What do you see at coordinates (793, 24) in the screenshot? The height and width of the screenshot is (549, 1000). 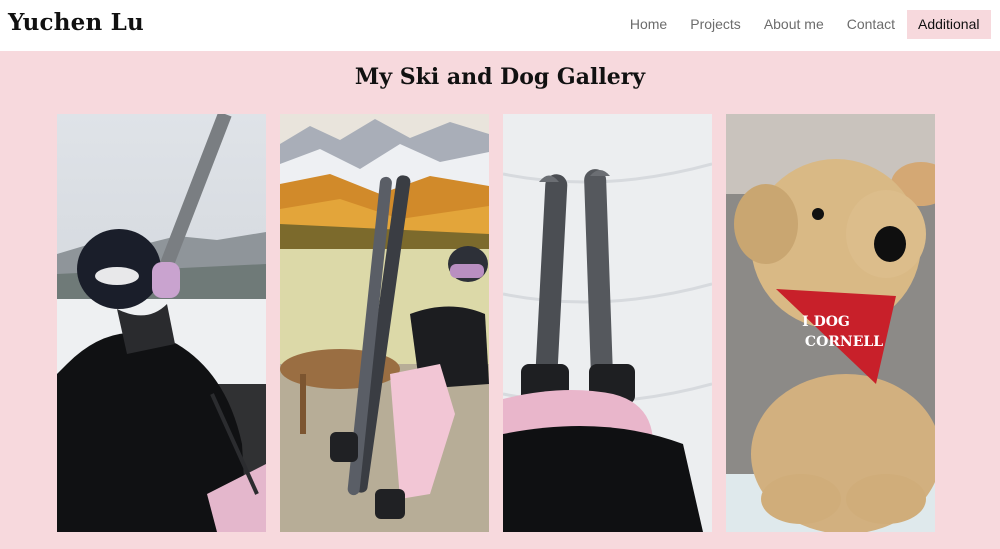 I see `nav-about-link: About me` at bounding box center [793, 24].